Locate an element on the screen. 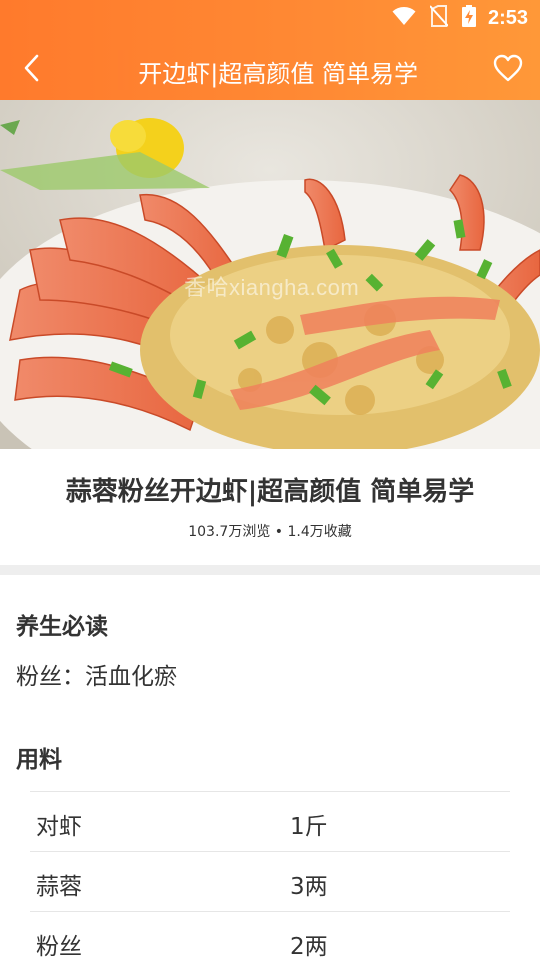 Image resolution: width=540 pixels, height=960 pixels. ingredient-row: 蒜蓉 3两 is located at coordinates (270, 881).